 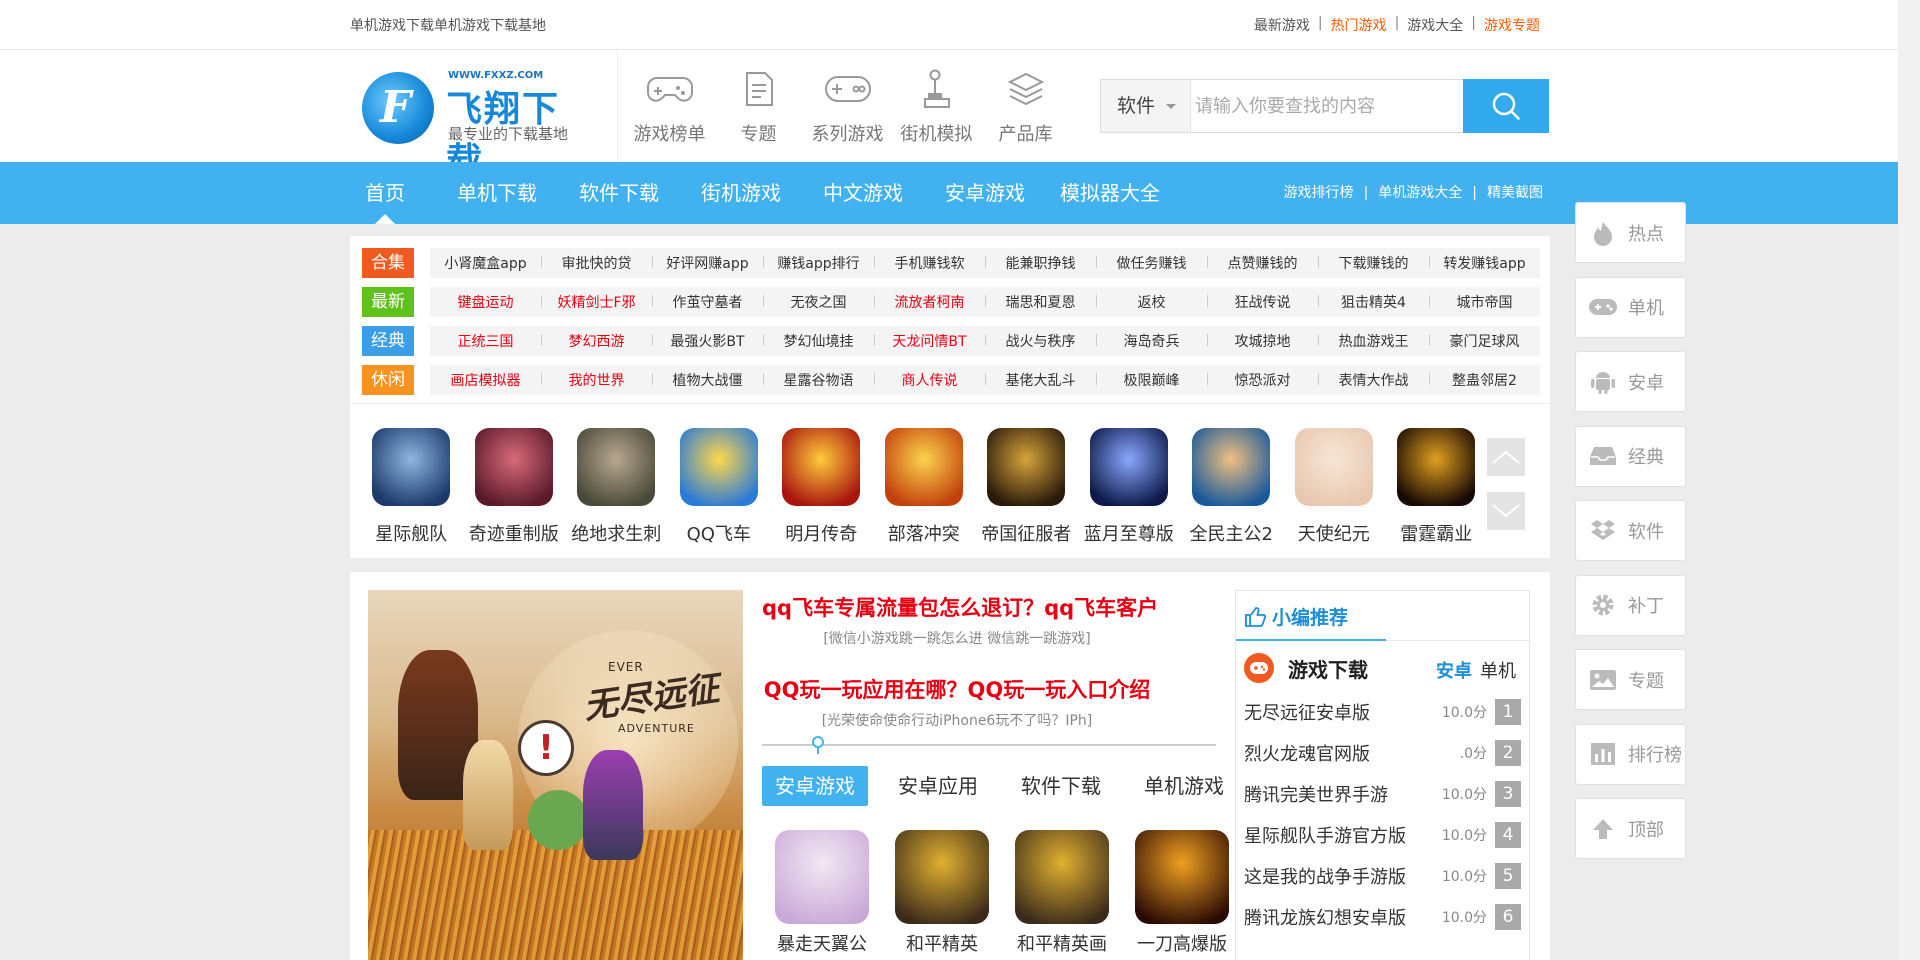 I want to click on tag-link: 瑞思和夏恩, so click(x=1040, y=302).